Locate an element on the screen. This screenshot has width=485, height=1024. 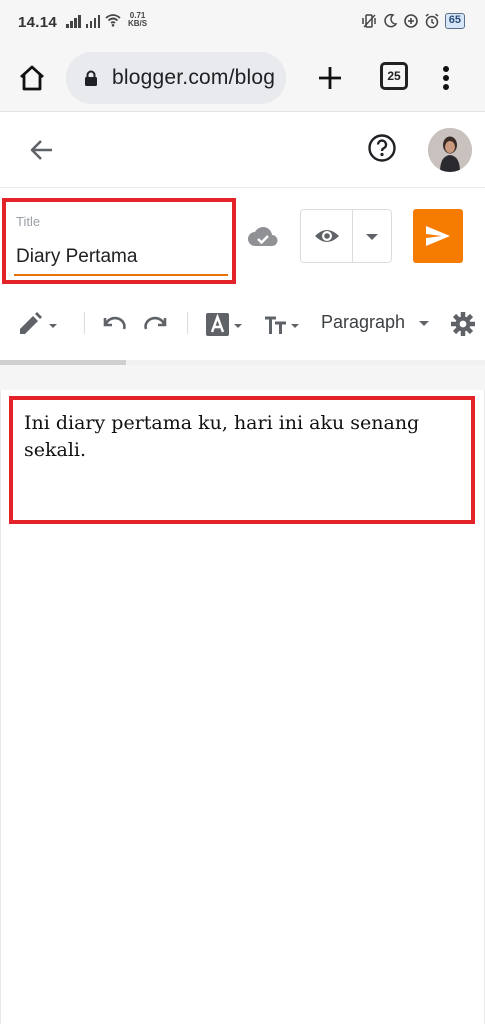
vibrate-icon is located at coordinates (369, 21).